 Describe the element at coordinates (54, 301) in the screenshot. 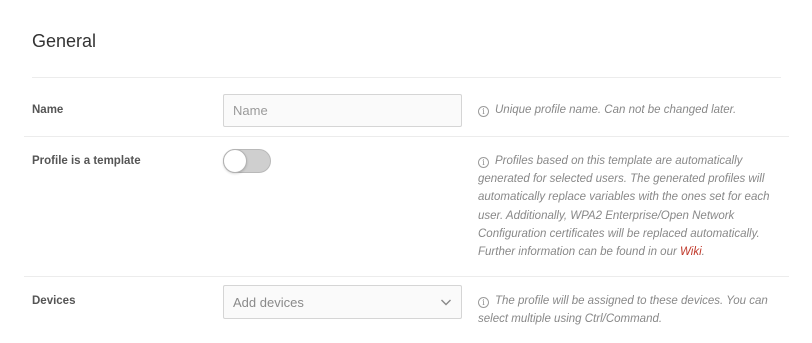

I see `devices-label: Devices` at that location.